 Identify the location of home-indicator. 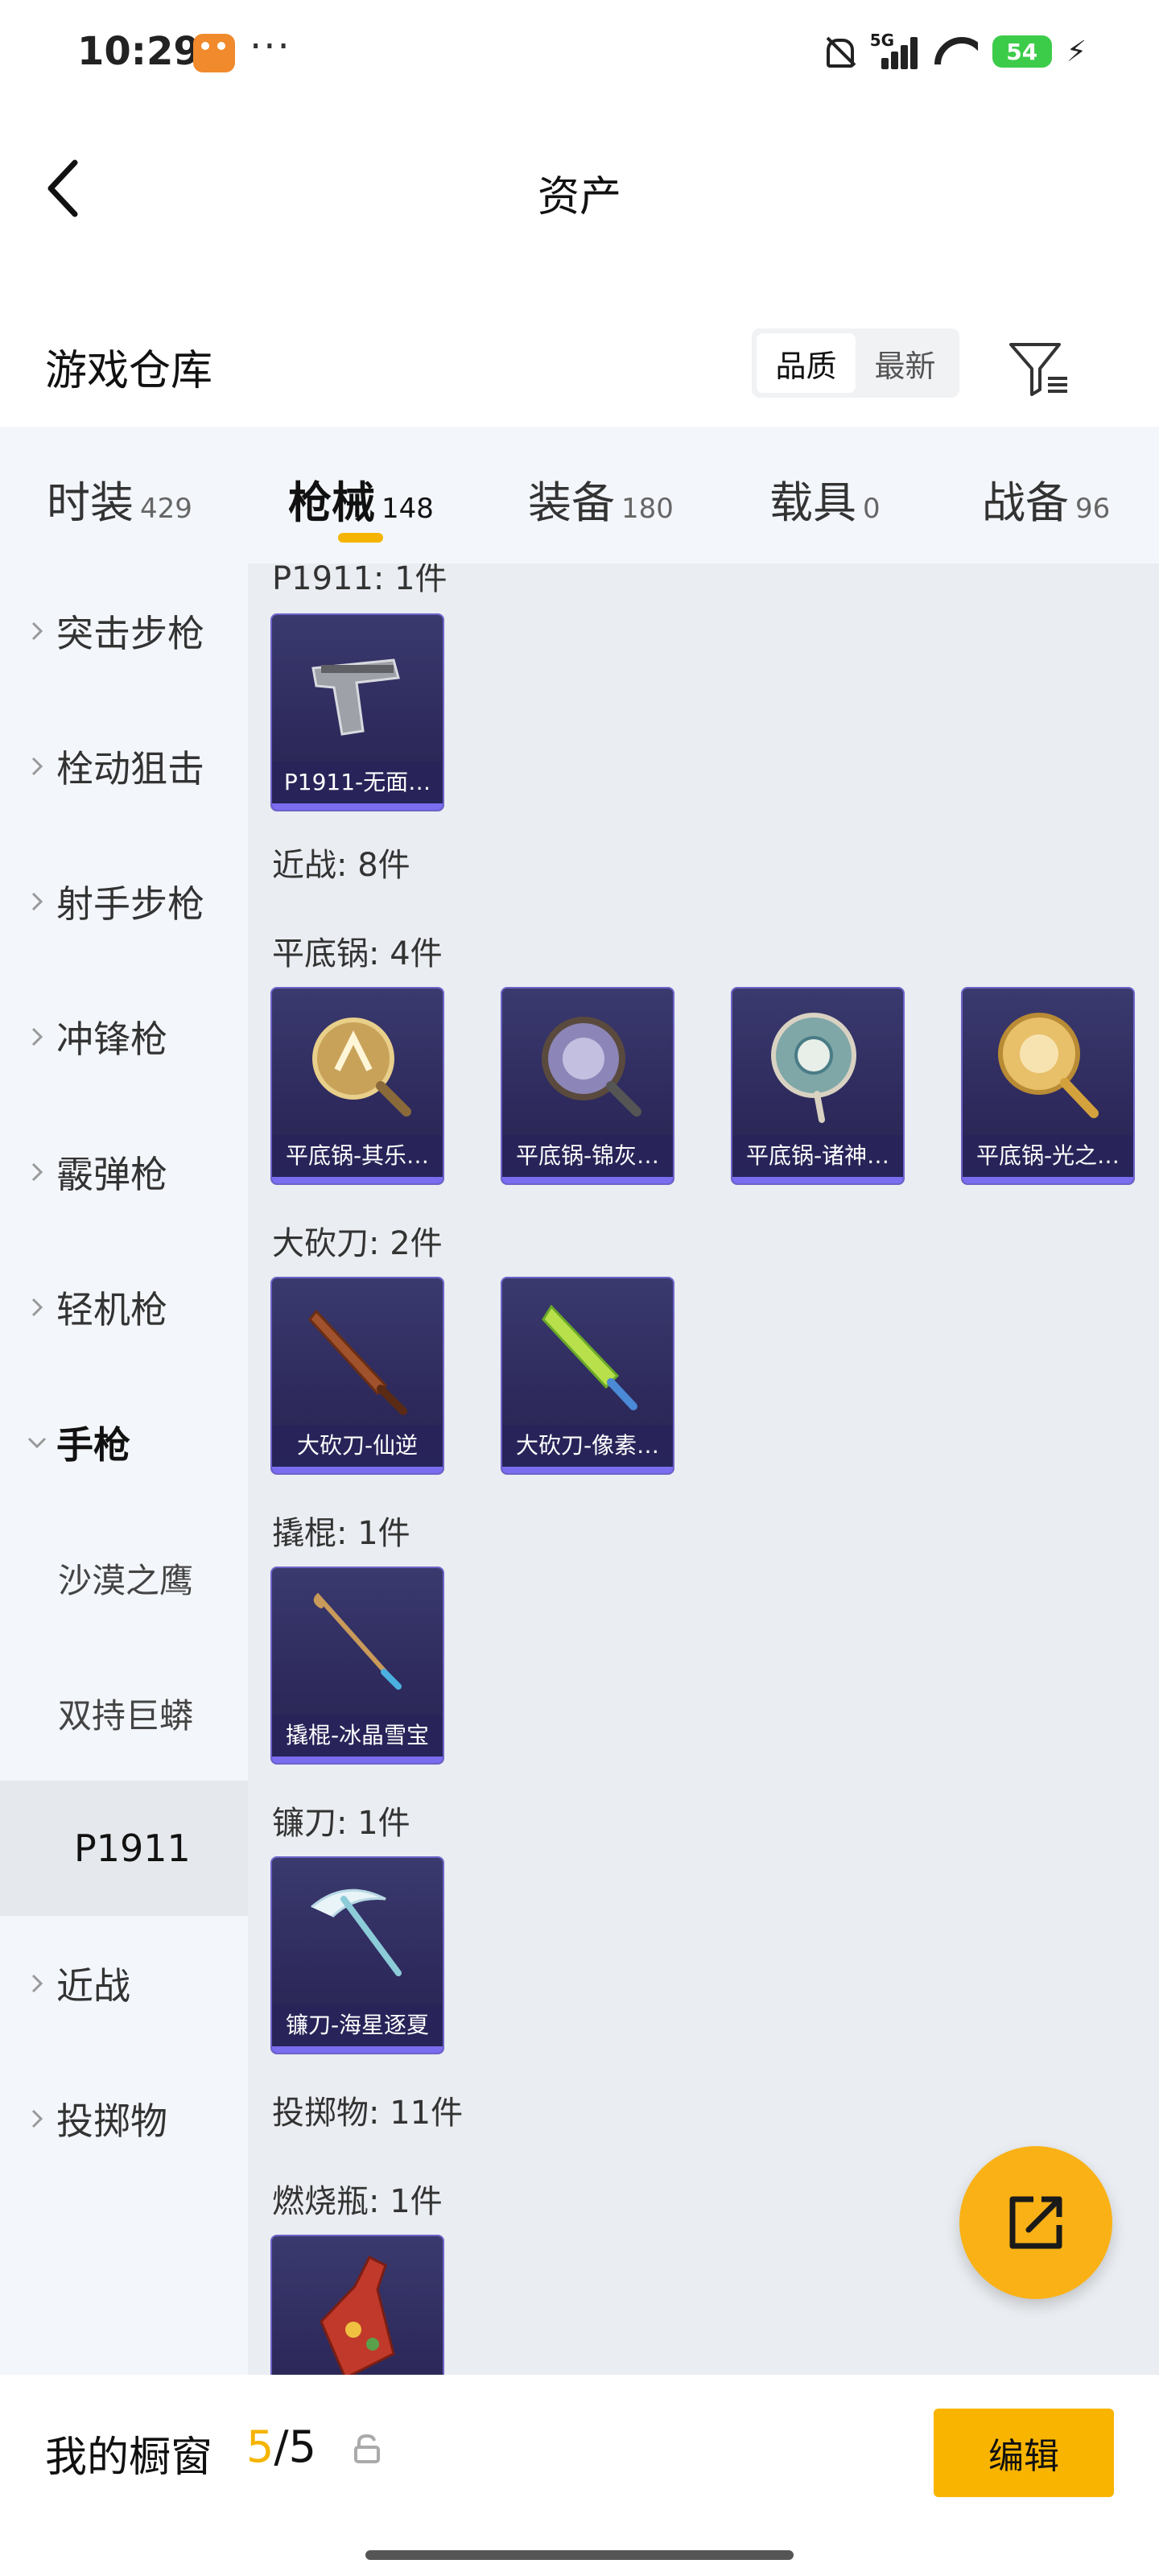
(579, 2555).